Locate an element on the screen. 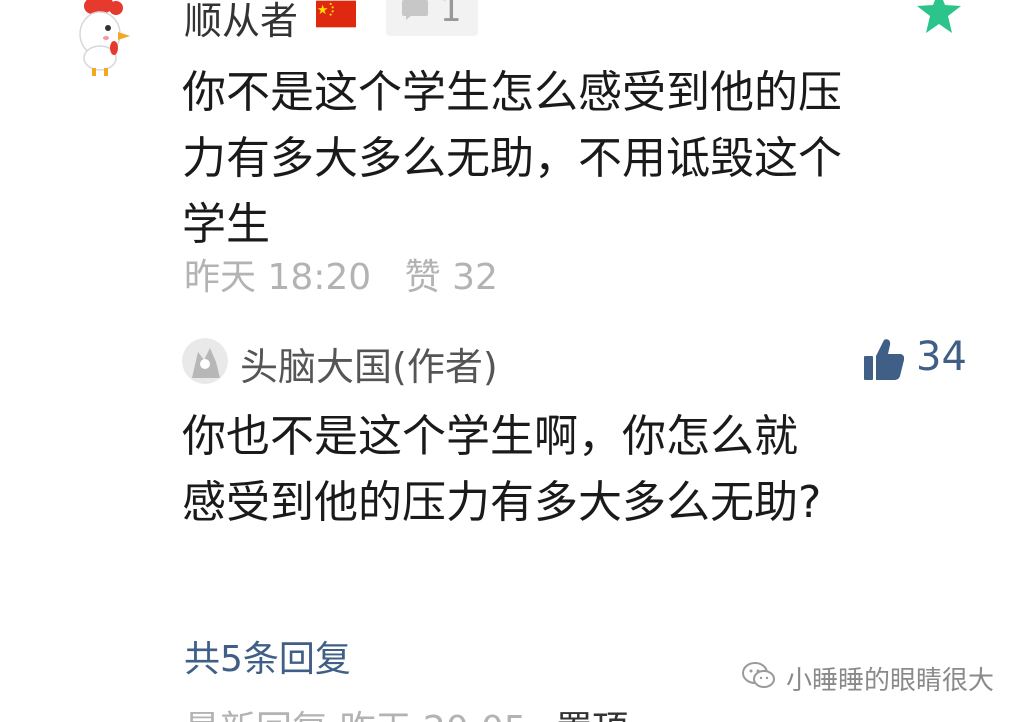  reply-text: 你也不是这个学生啊，你怎么就感受到他的压力有多大多么无助? is located at coordinates (502, 469).